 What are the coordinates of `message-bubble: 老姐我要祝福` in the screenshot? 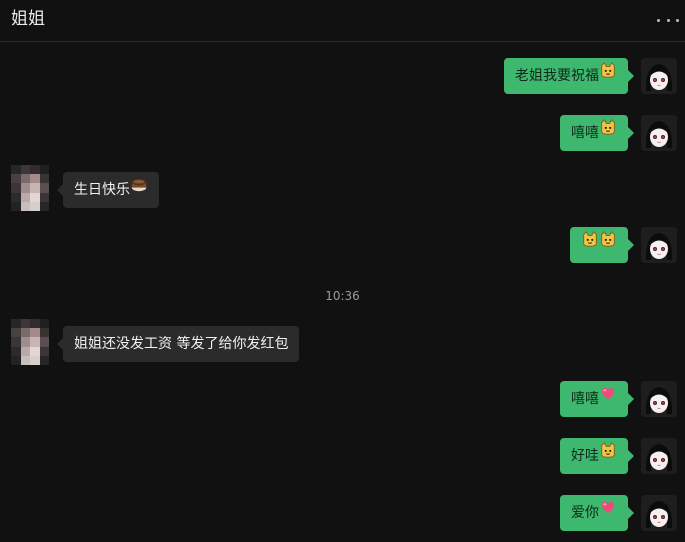 It's located at (569, 75).